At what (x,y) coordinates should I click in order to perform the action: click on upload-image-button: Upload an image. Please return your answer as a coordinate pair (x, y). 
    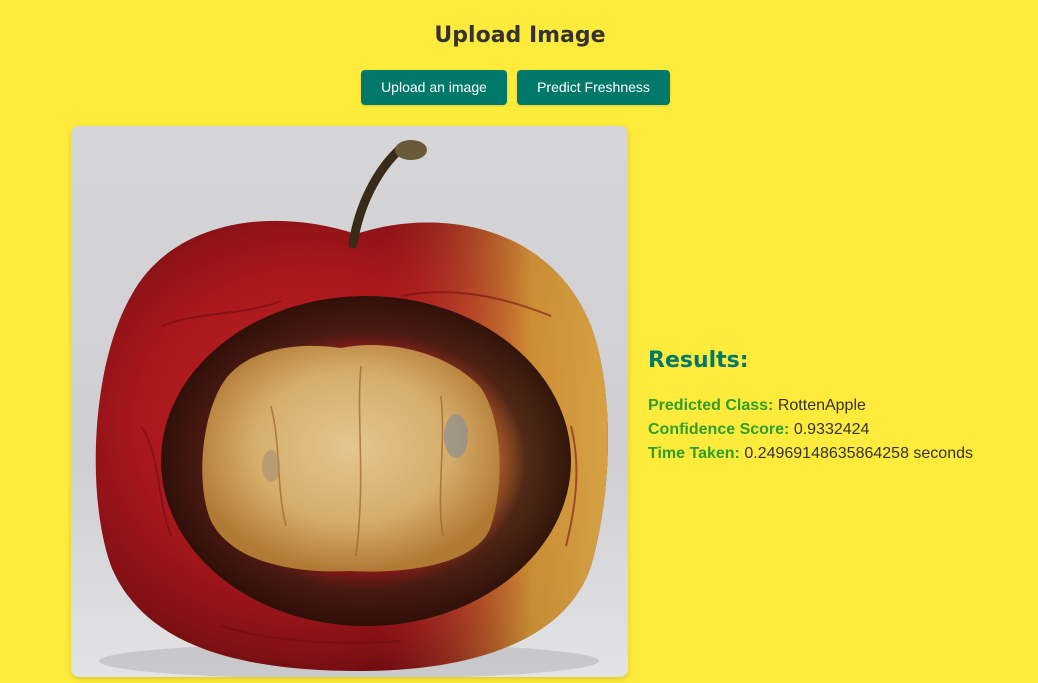
    Looking at the image, I should click on (434, 87).